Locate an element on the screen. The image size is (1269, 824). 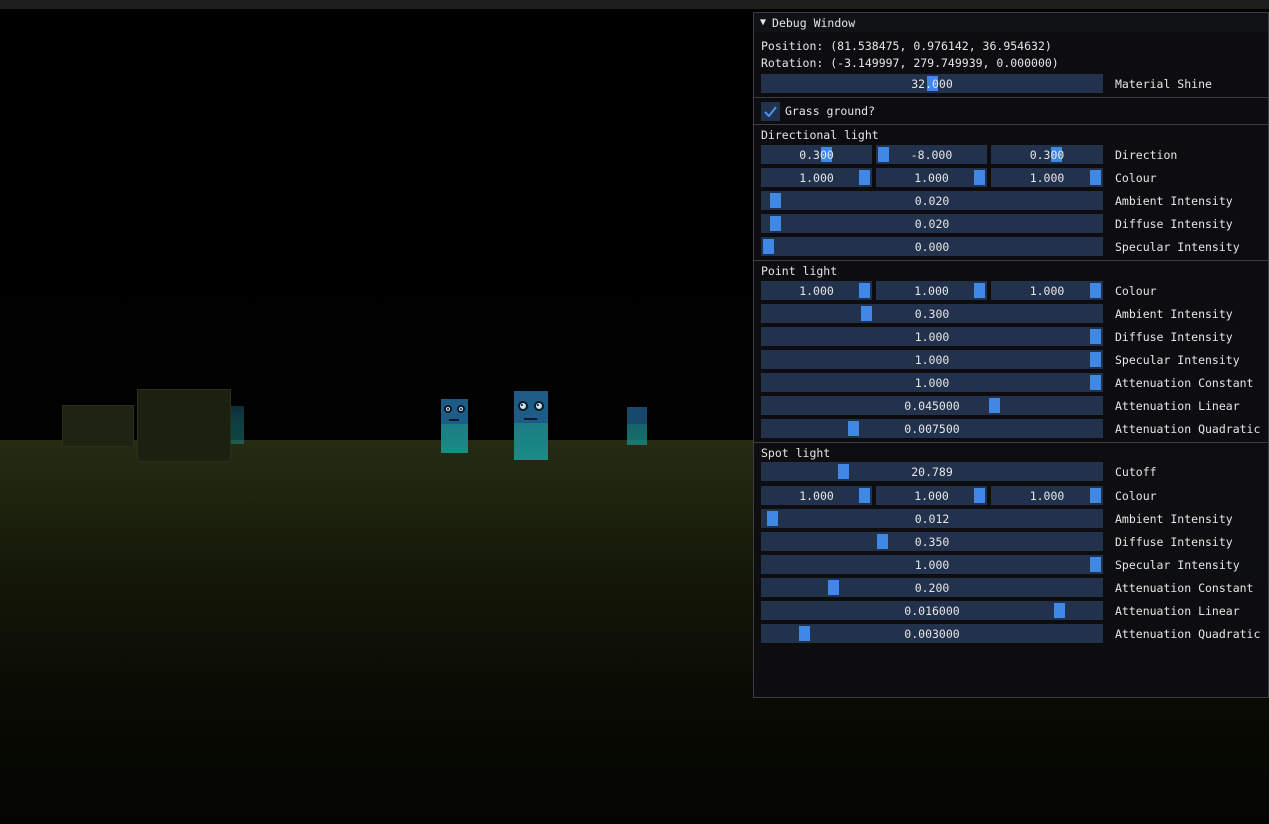
point-light-header: Point light is located at coordinates (799, 271).